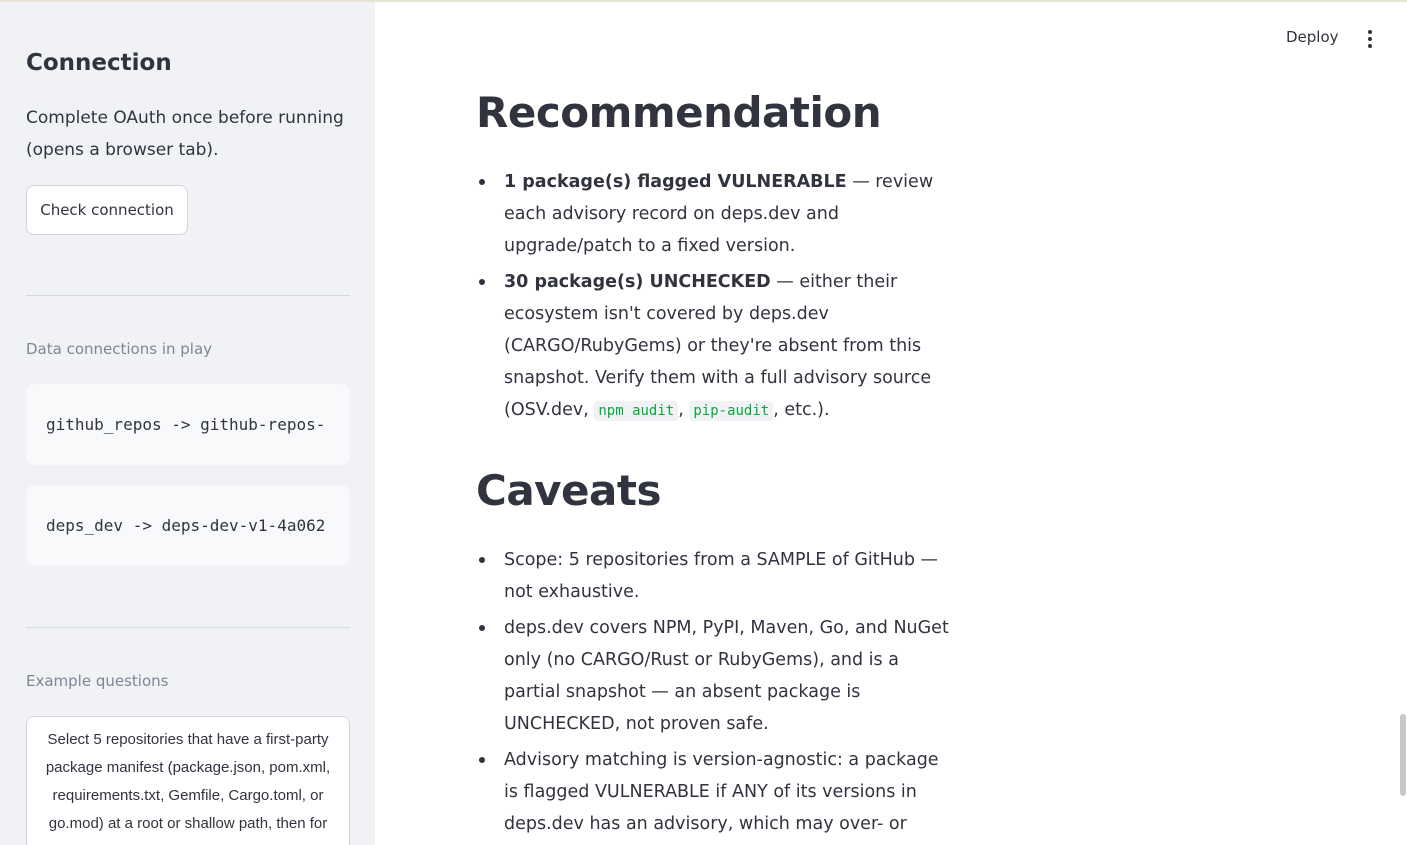  Describe the element at coordinates (107, 210) in the screenshot. I see `check-connection-button: Check connection` at that location.